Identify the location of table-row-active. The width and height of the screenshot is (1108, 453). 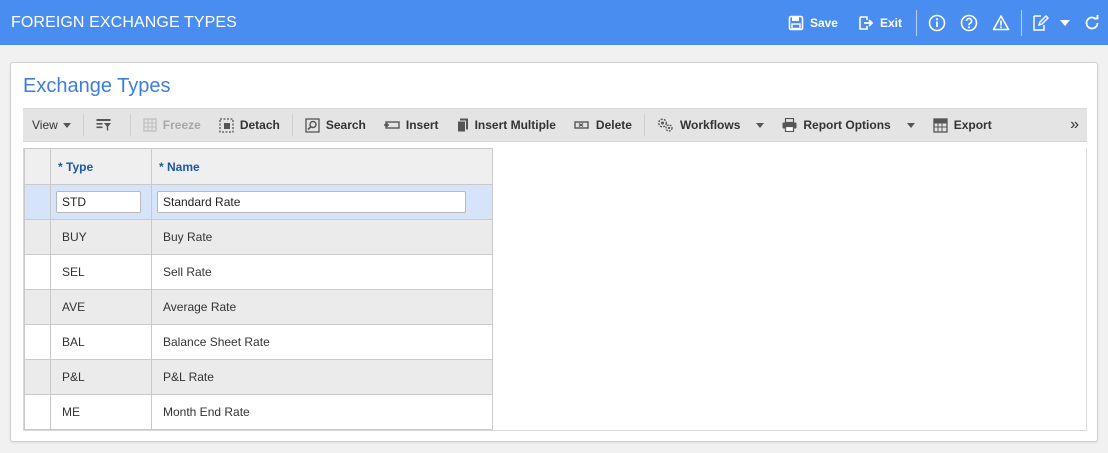
(258, 202).